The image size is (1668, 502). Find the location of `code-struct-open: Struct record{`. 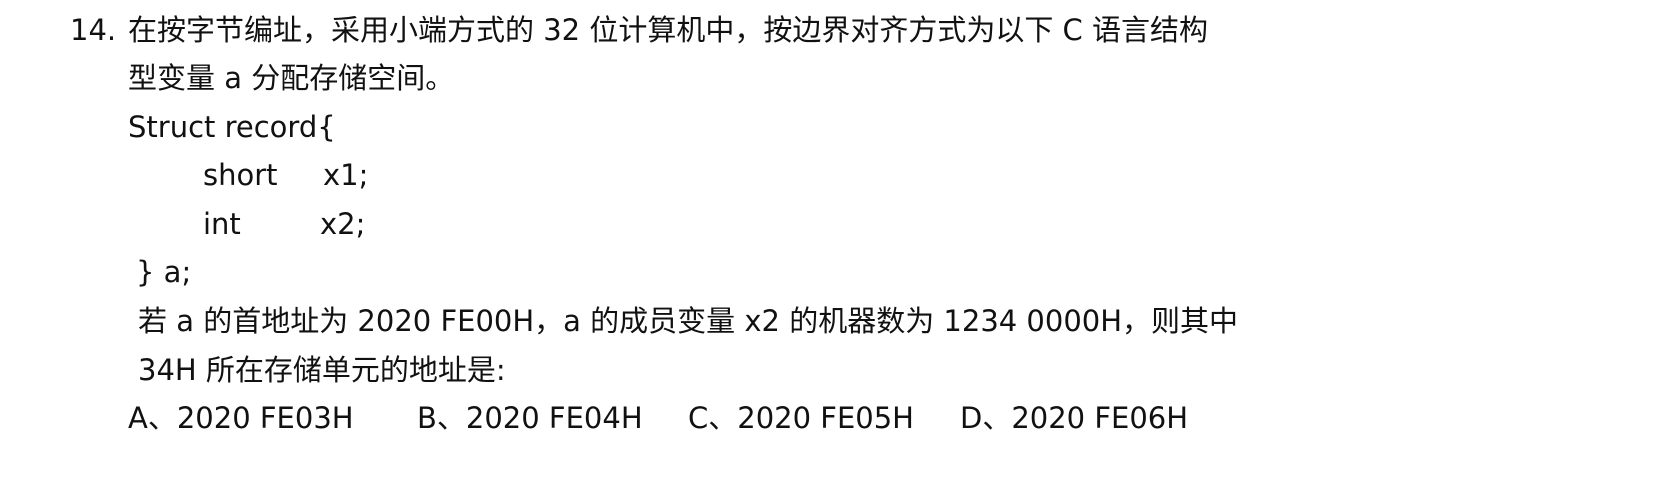

code-struct-open: Struct record{ is located at coordinates (232, 127).